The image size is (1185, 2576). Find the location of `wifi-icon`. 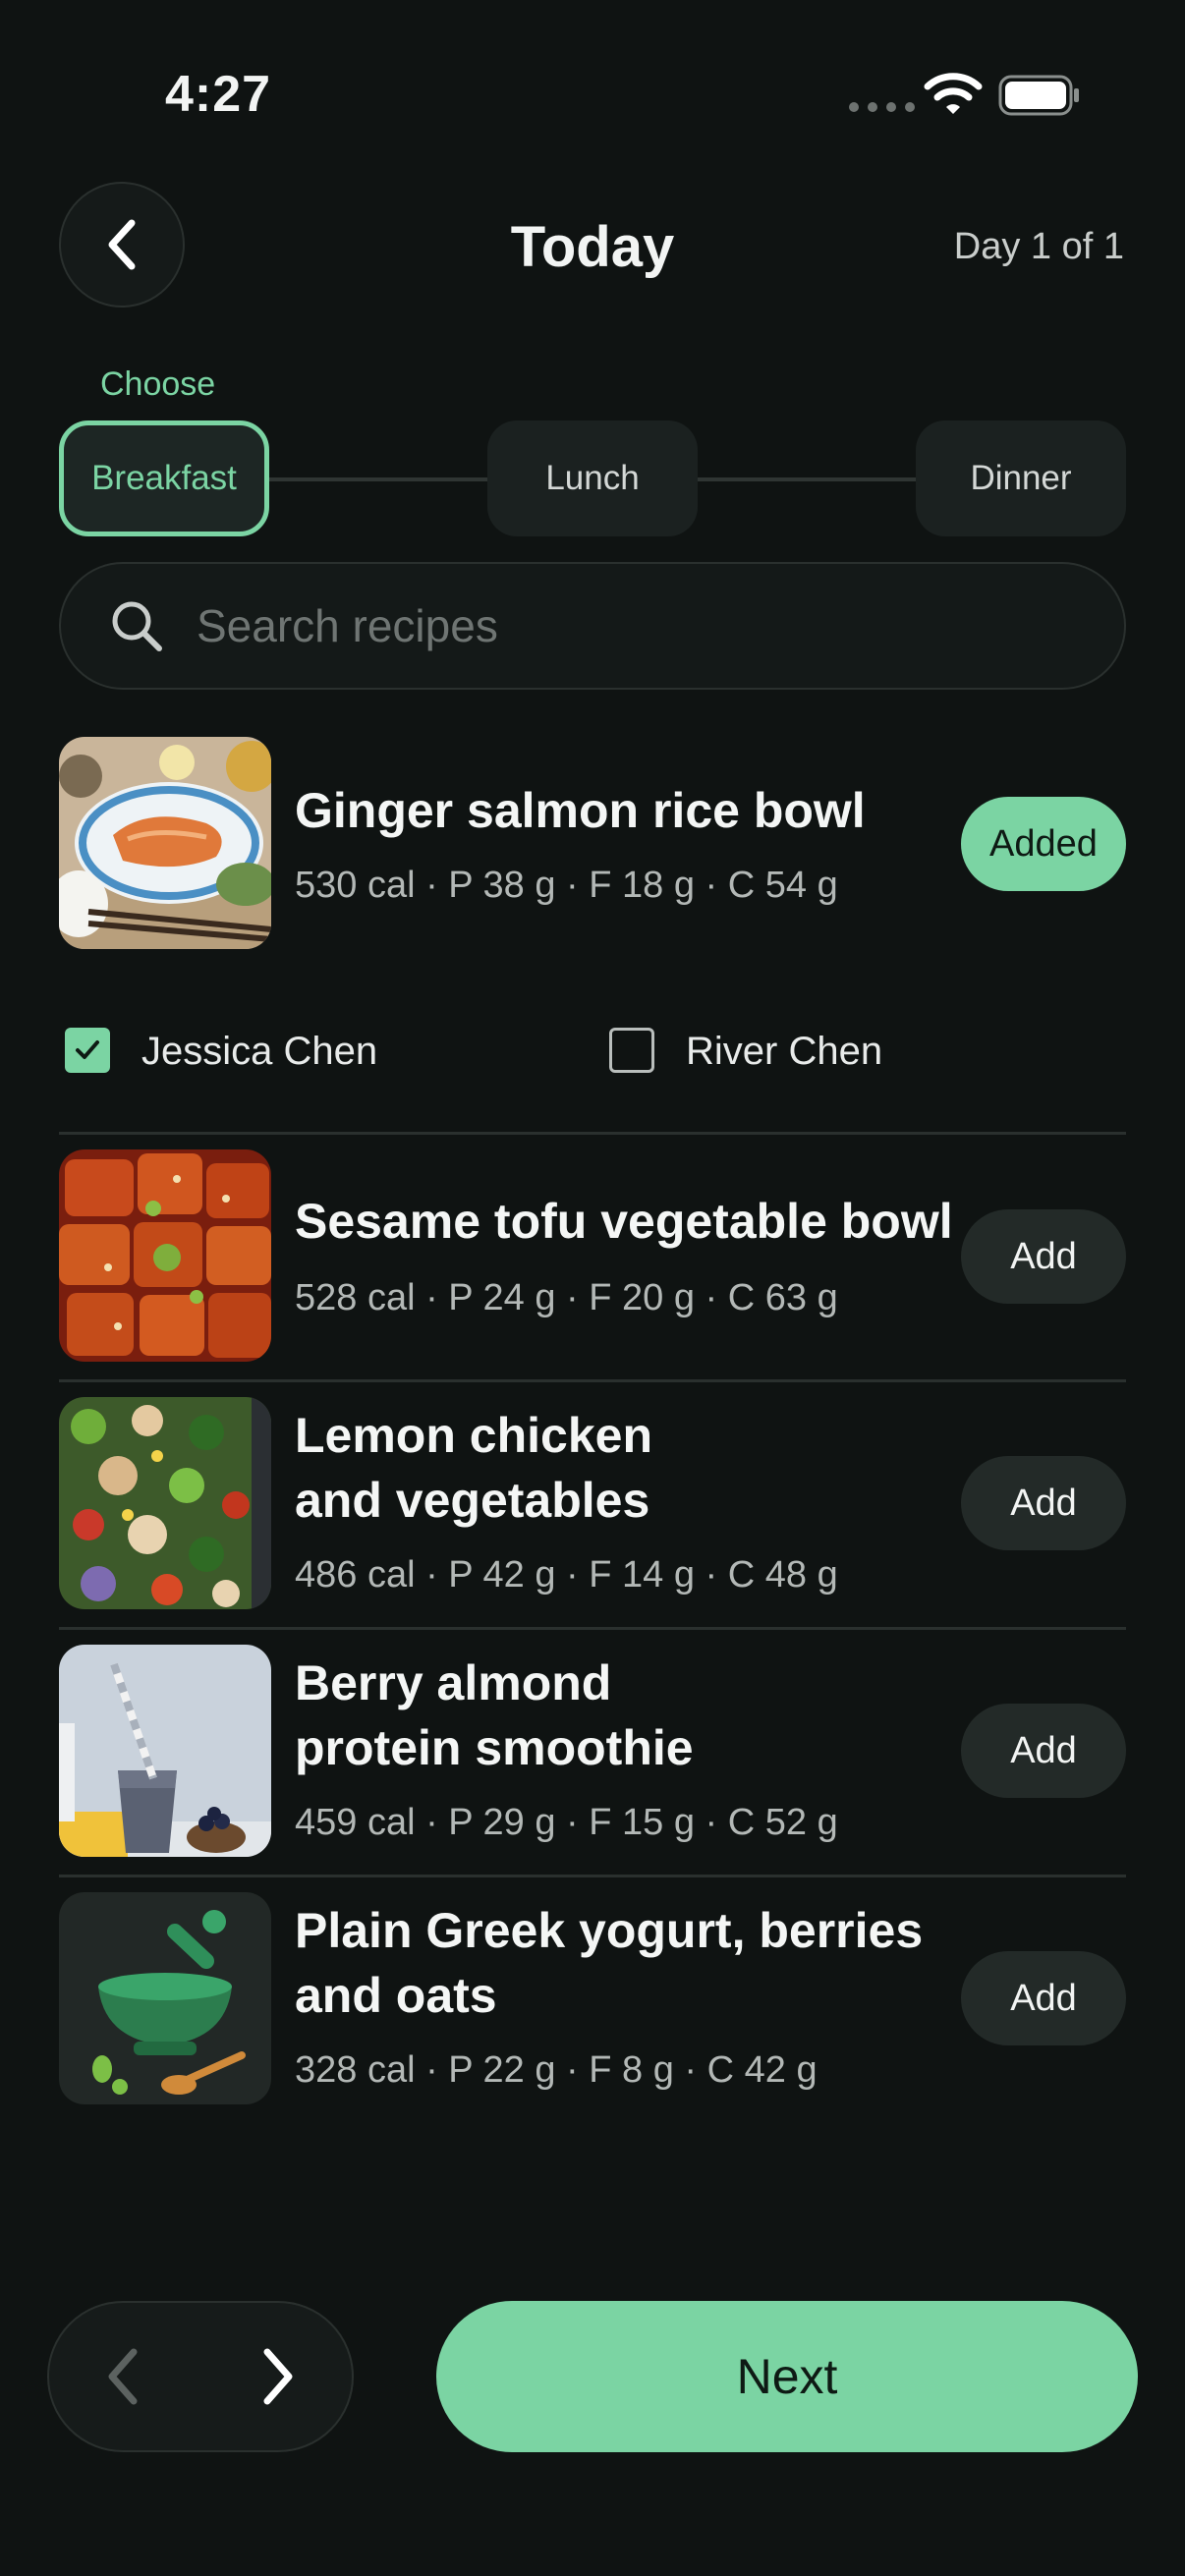

wifi-icon is located at coordinates (954, 93).